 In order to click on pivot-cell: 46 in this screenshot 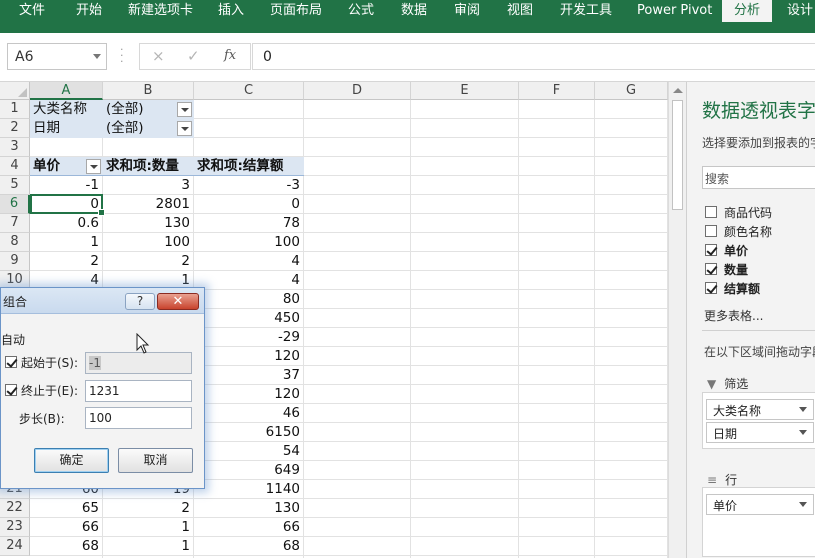, I will do `click(248, 413)`.